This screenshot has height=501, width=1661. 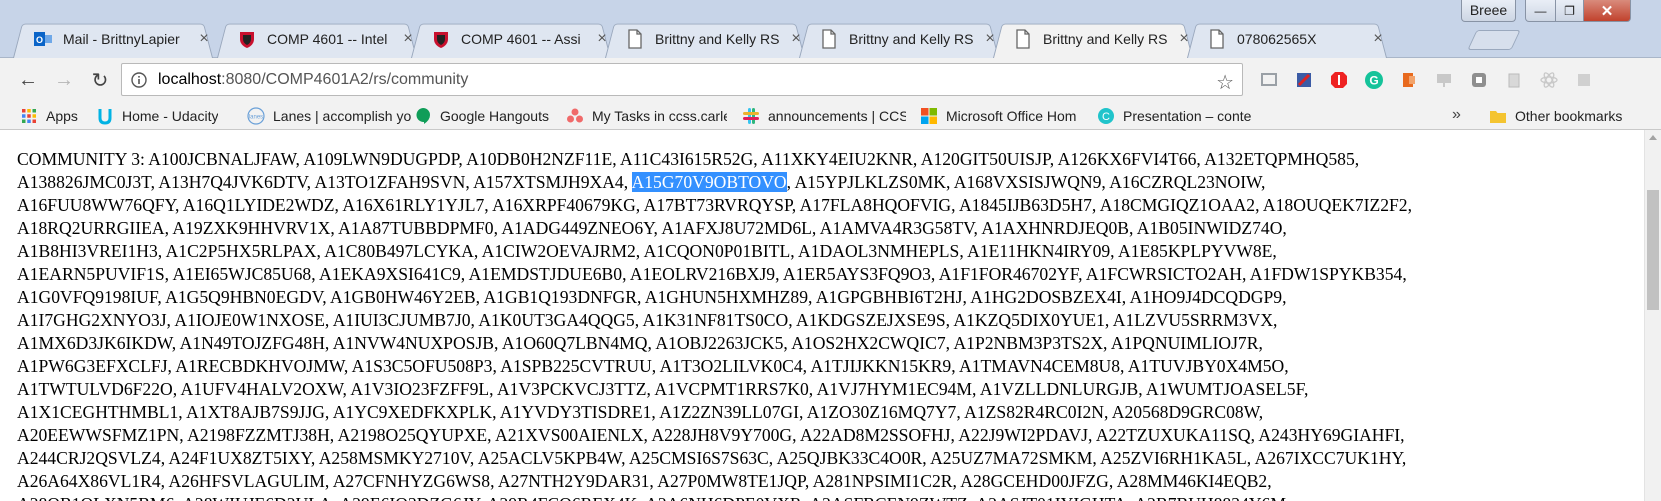 I want to click on tab: 078062565X ×, so click(x=1287, y=39).